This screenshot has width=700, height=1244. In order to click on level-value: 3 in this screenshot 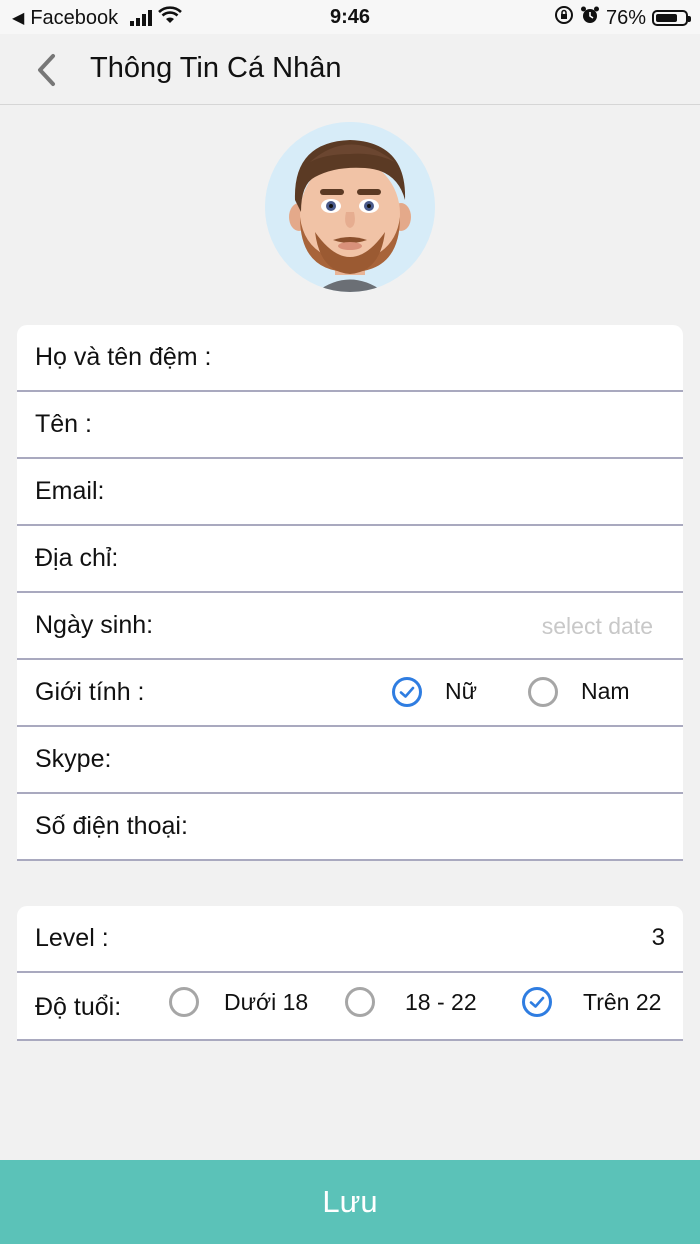, I will do `click(658, 937)`.